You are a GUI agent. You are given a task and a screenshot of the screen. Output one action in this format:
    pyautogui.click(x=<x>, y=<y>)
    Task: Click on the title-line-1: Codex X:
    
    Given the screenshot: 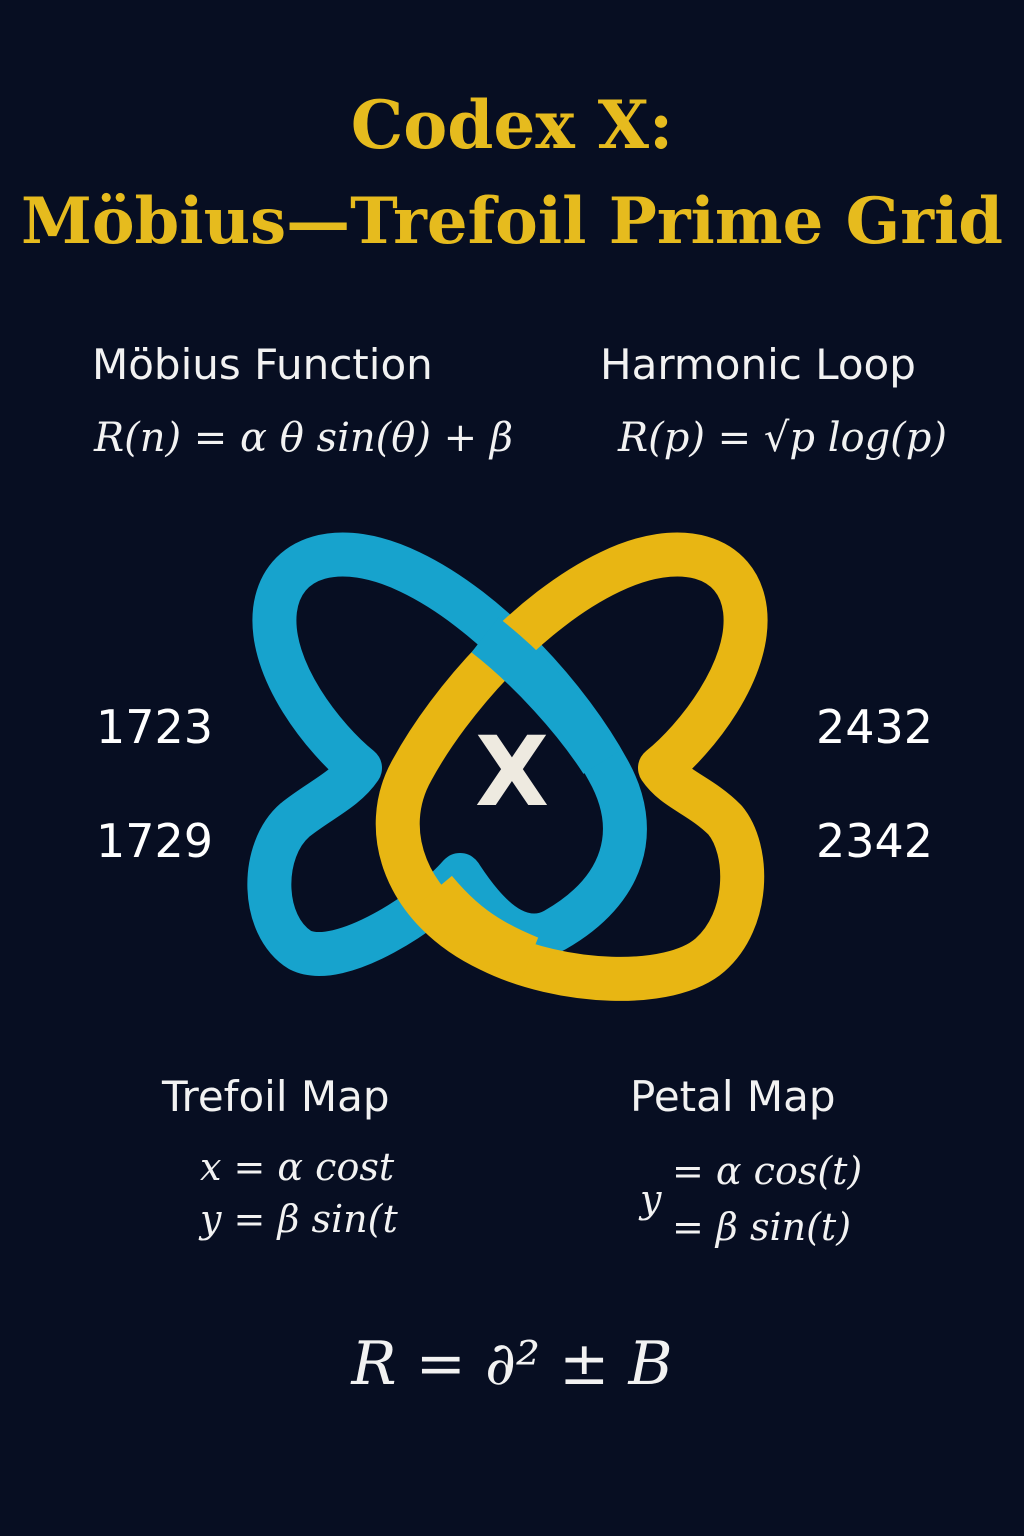 What is the action you would take?
    pyautogui.click(x=512, y=125)
    